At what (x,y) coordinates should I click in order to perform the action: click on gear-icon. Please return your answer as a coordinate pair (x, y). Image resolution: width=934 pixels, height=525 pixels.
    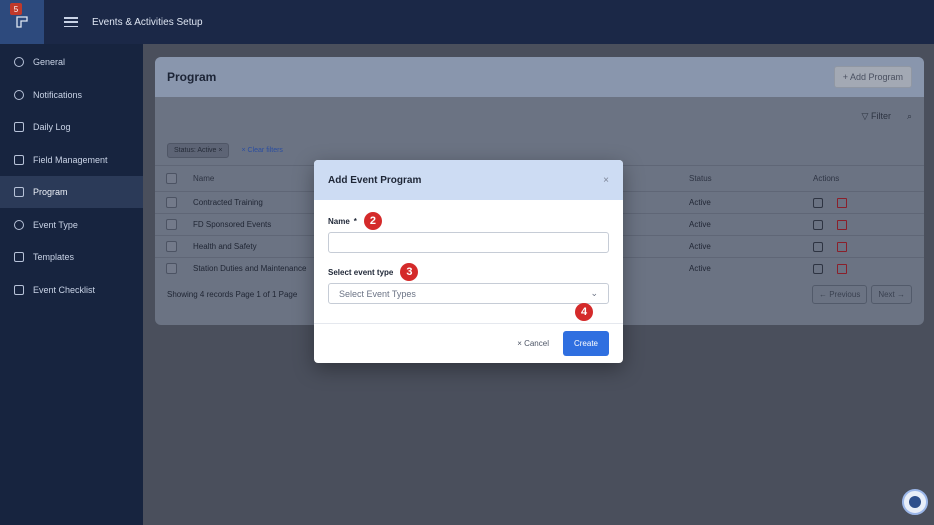
    Looking at the image, I should click on (19, 62).